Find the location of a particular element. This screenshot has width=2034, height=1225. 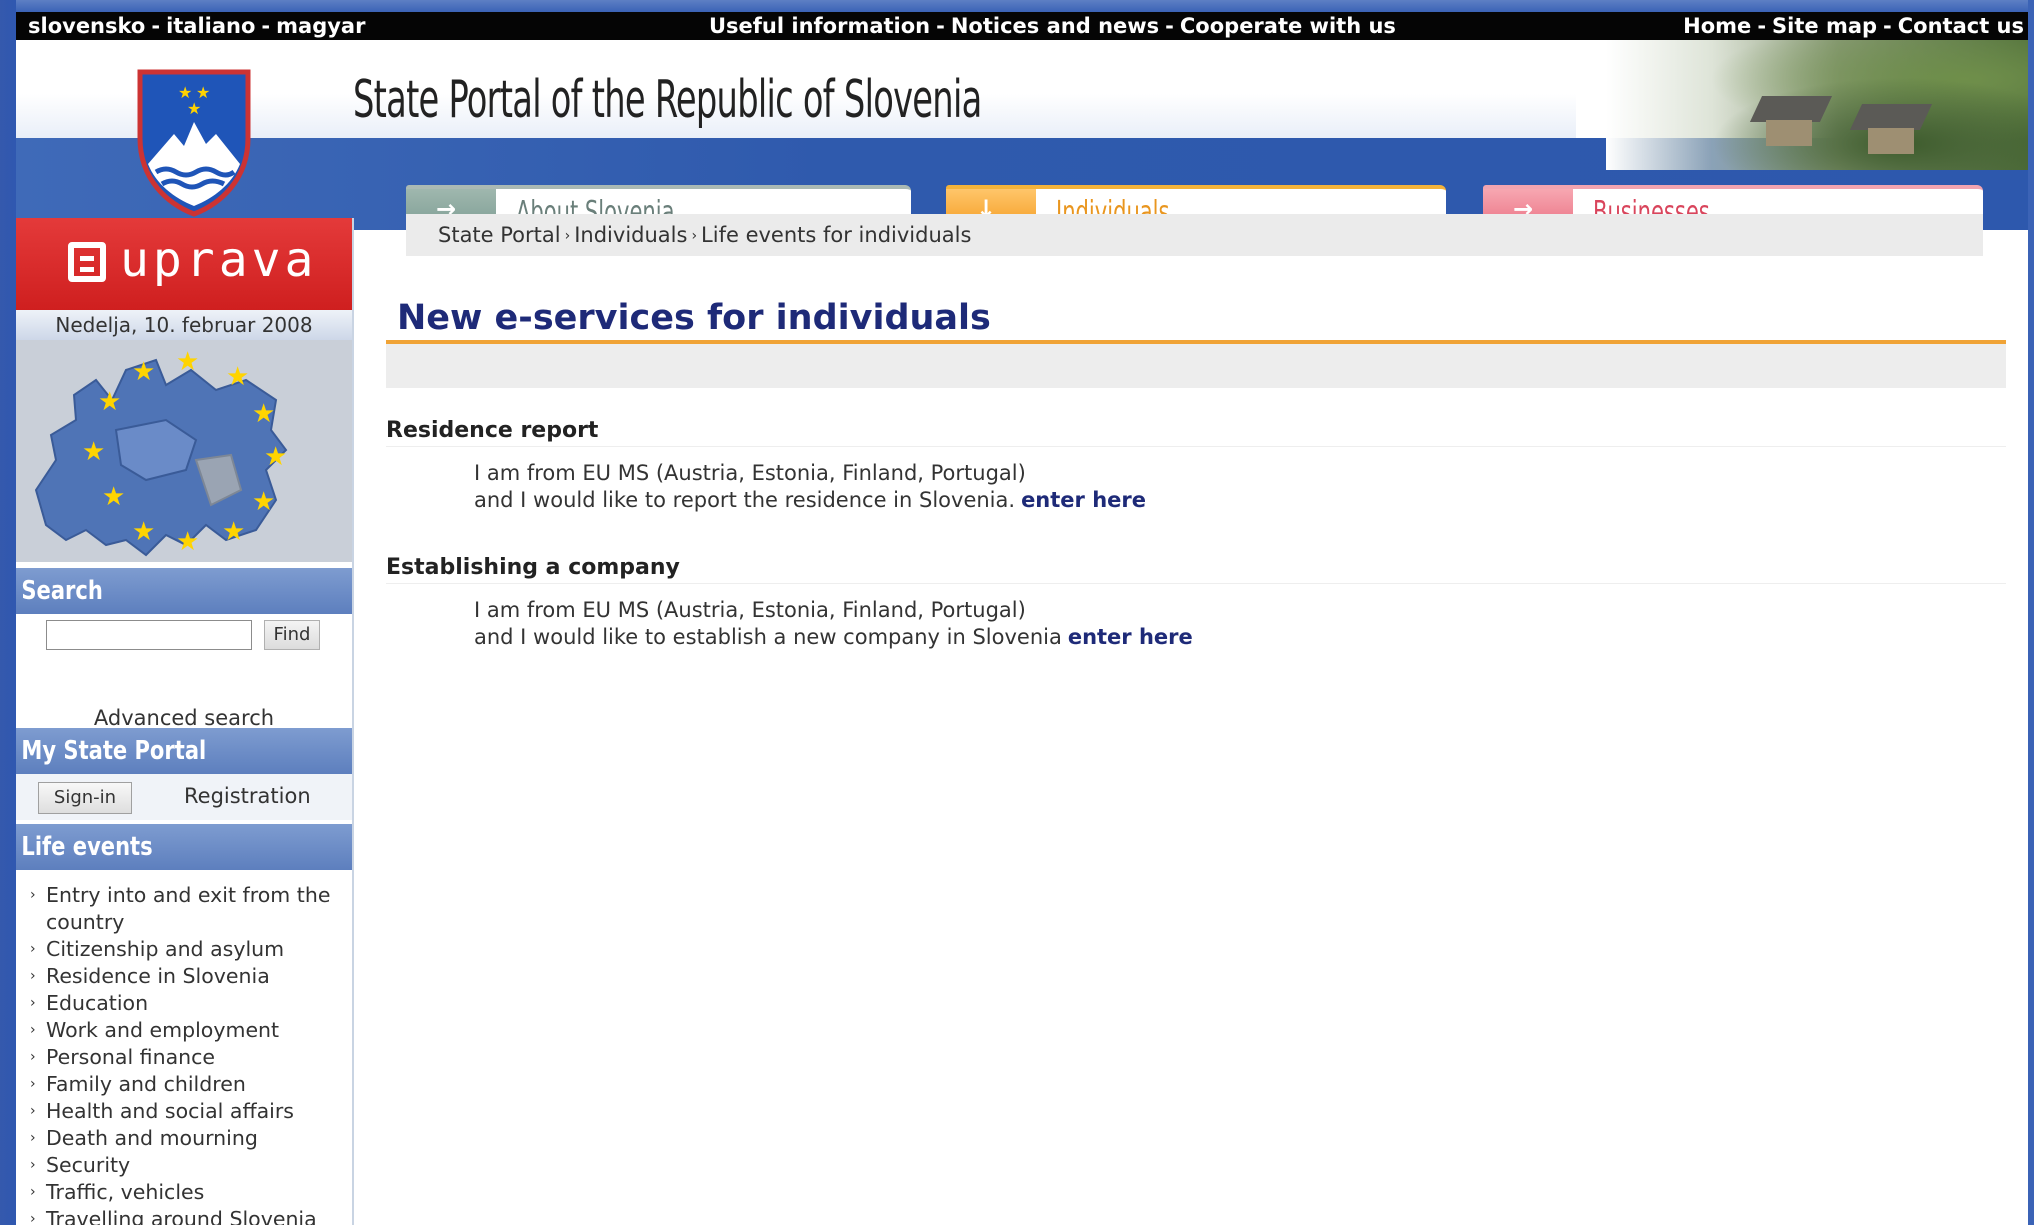

life-event-item: › Travelling around Slovenia is located at coordinates (186, 1215).